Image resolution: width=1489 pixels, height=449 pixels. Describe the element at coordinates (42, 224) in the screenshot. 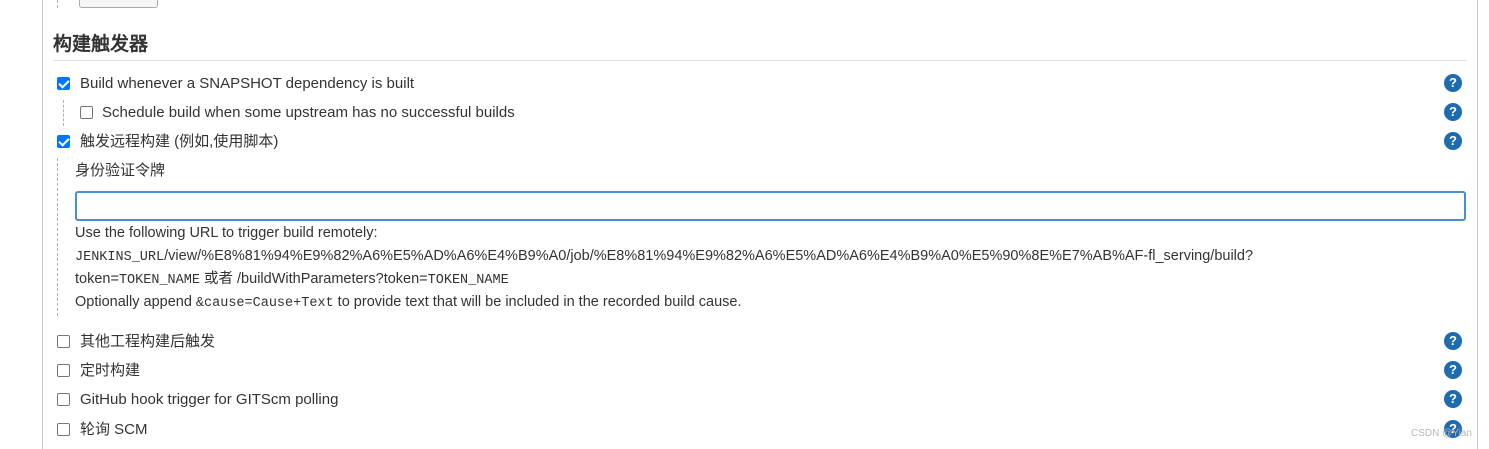

I see `panel-left-border` at that location.